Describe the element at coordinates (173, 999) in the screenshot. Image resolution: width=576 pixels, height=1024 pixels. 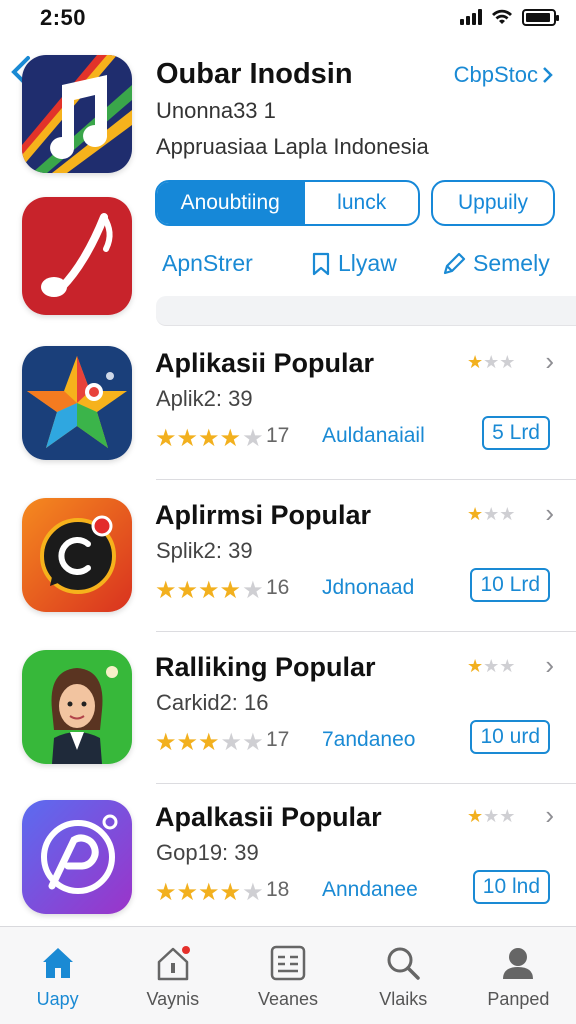
I see `tab-updates-label: Vaynis` at that location.